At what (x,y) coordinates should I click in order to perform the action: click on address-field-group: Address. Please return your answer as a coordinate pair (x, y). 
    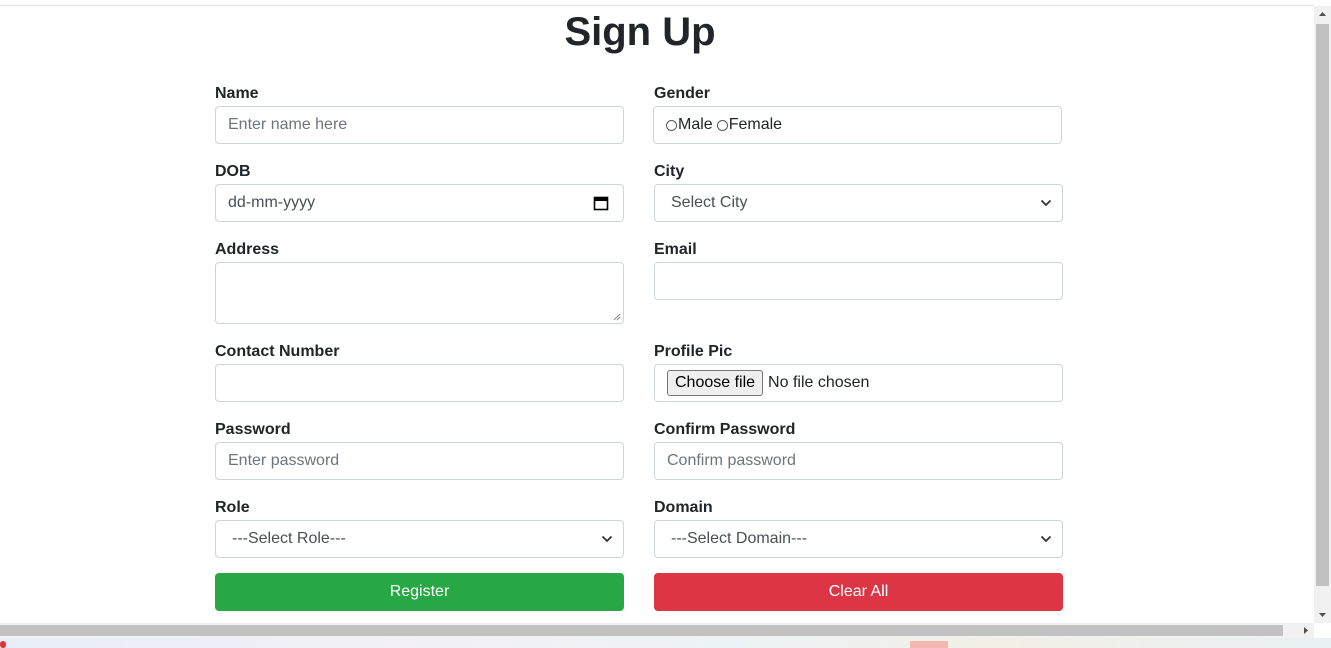
    Looking at the image, I should click on (419, 282).